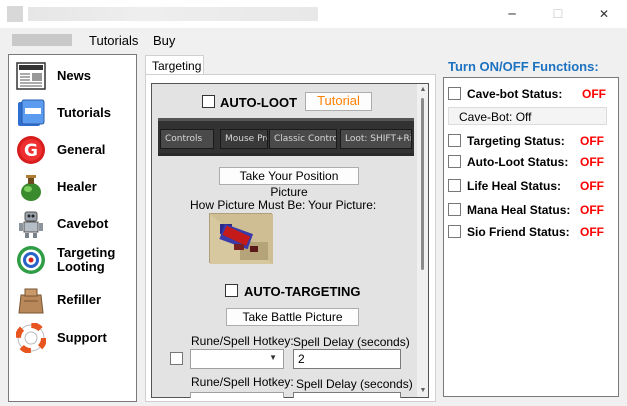 The image size is (627, 406). I want to click on example-position-picture, so click(241, 238).